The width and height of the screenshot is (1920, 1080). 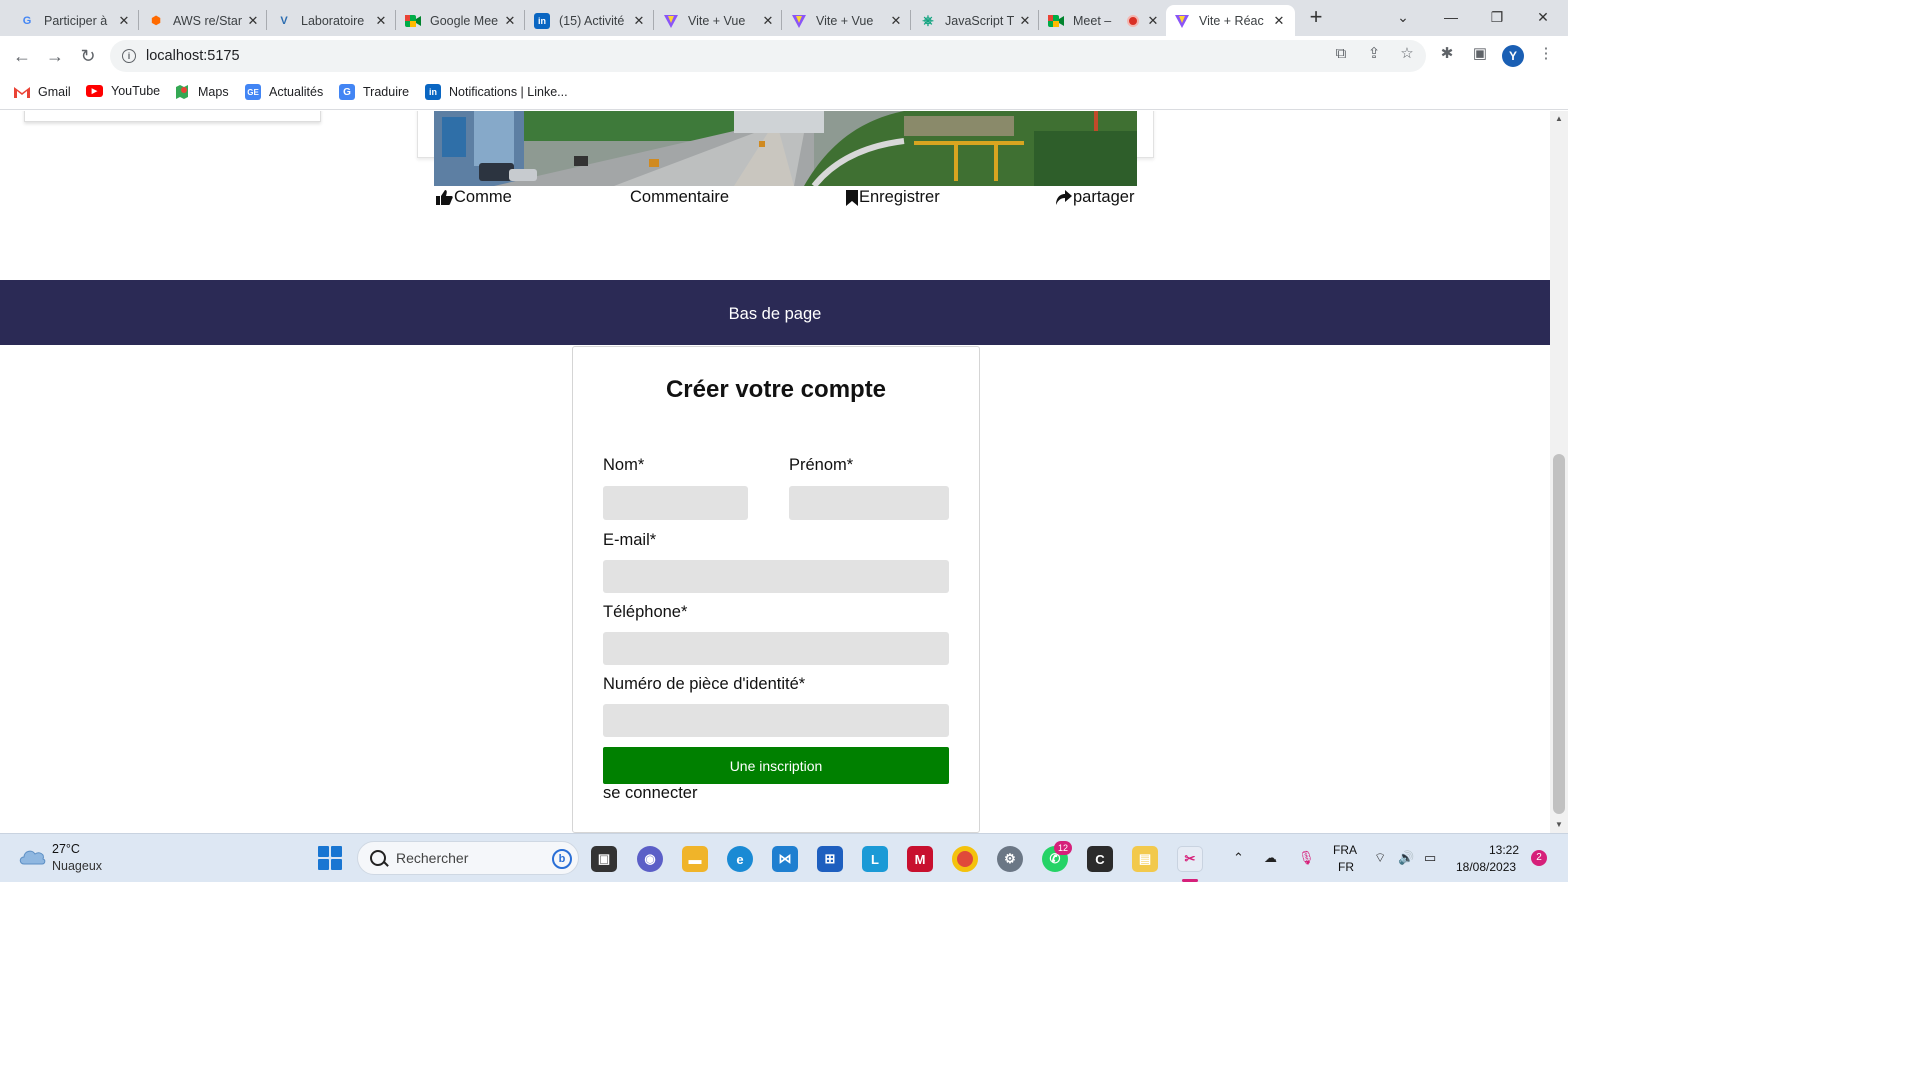 I want to click on terminal-icon: C, so click(x=1100, y=859).